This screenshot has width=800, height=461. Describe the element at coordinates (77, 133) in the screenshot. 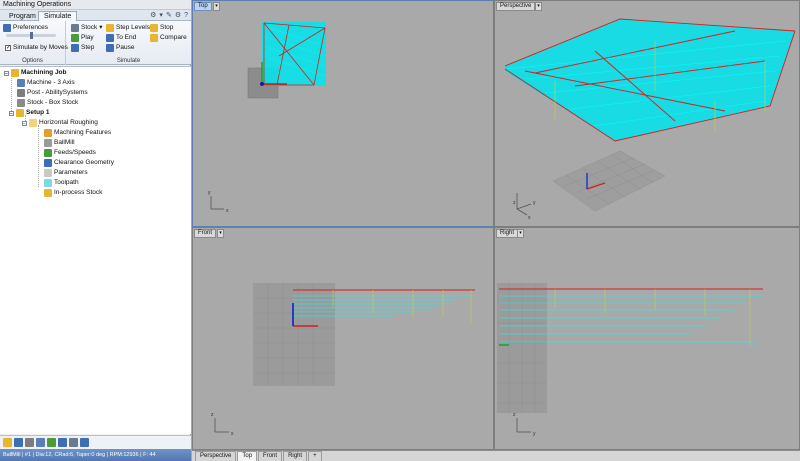

I see `tree-node-machining-features: Machining Features` at that location.